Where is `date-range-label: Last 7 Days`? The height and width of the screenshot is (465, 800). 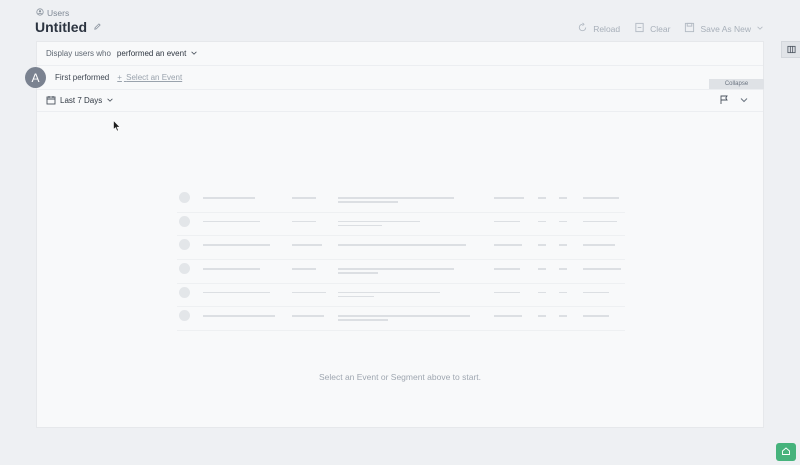
date-range-label: Last 7 Days is located at coordinates (81, 100).